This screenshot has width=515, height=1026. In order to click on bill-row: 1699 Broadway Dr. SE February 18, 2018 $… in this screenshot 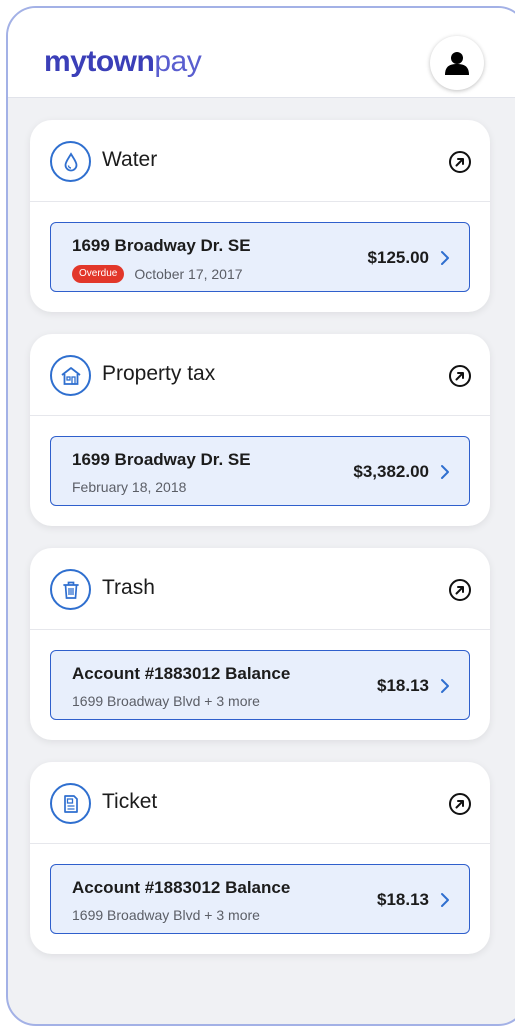, I will do `click(260, 471)`.